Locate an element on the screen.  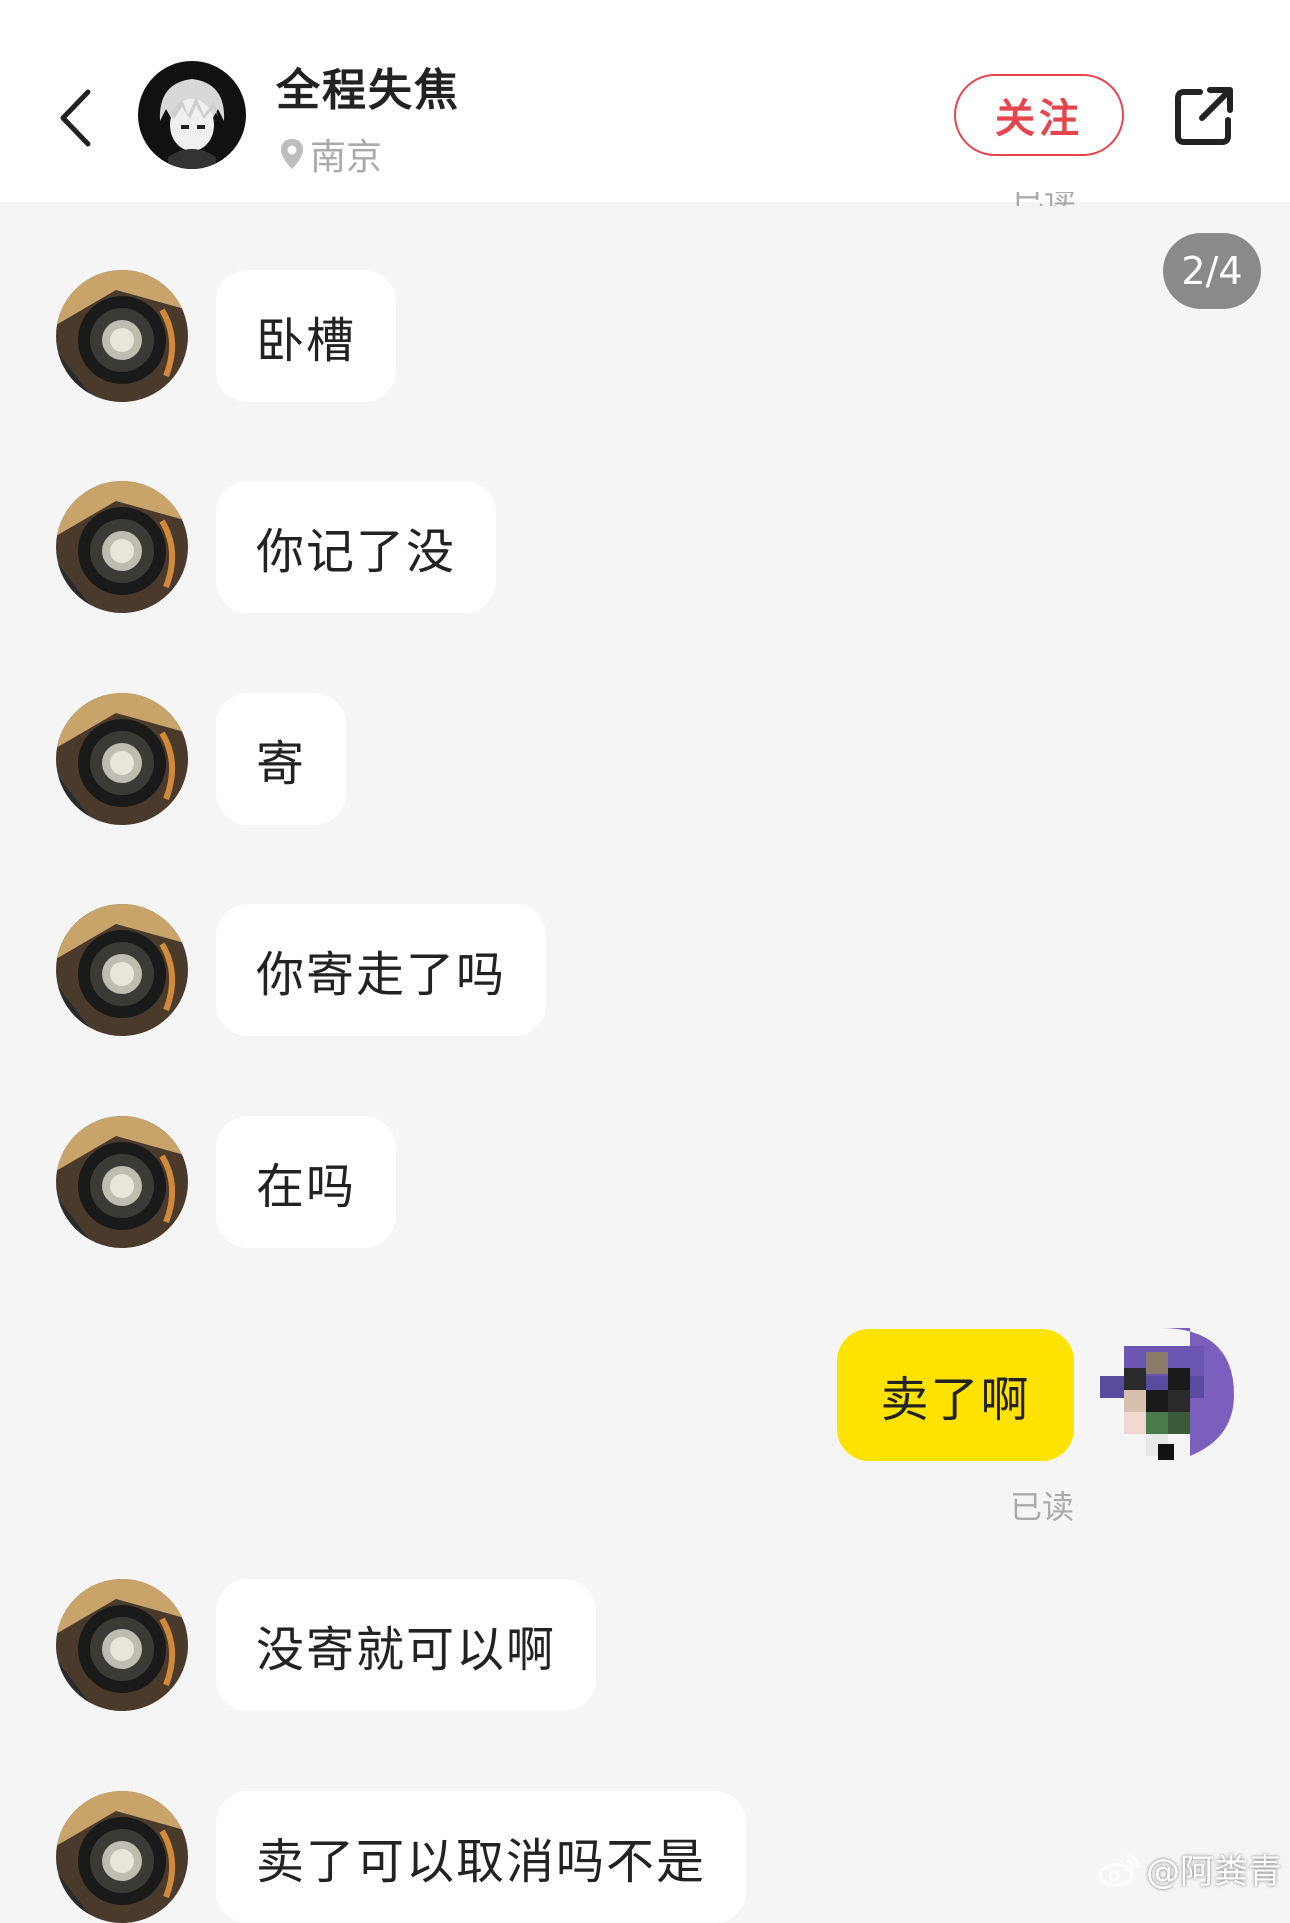
peer-location: 南京 is located at coordinates (330, 154).